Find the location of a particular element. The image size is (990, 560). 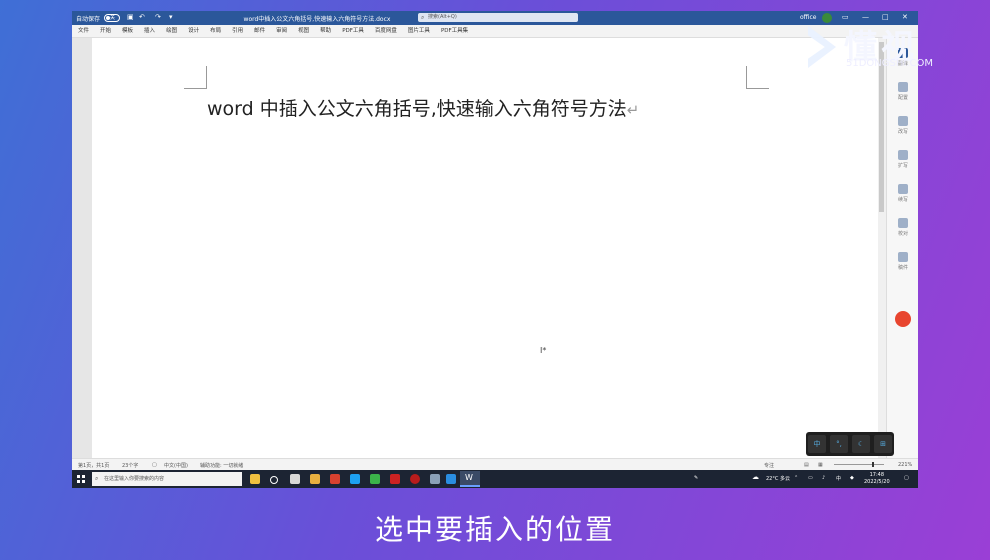

assistant-badge-icon is located at coordinates (903, 319).